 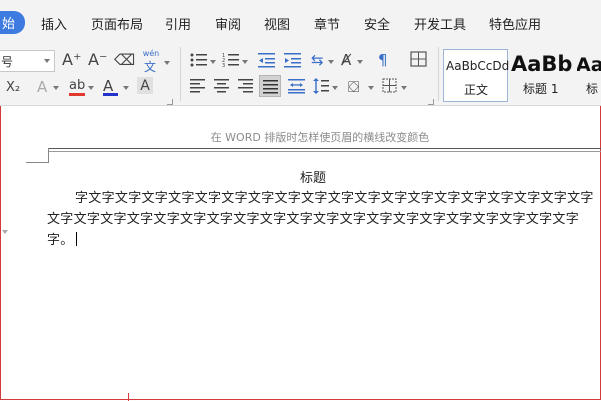 What do you see at coordinates (124, 60) in the screenshot?
I see `clear-format-icon: ⌫` at bounding box center [124, 60].